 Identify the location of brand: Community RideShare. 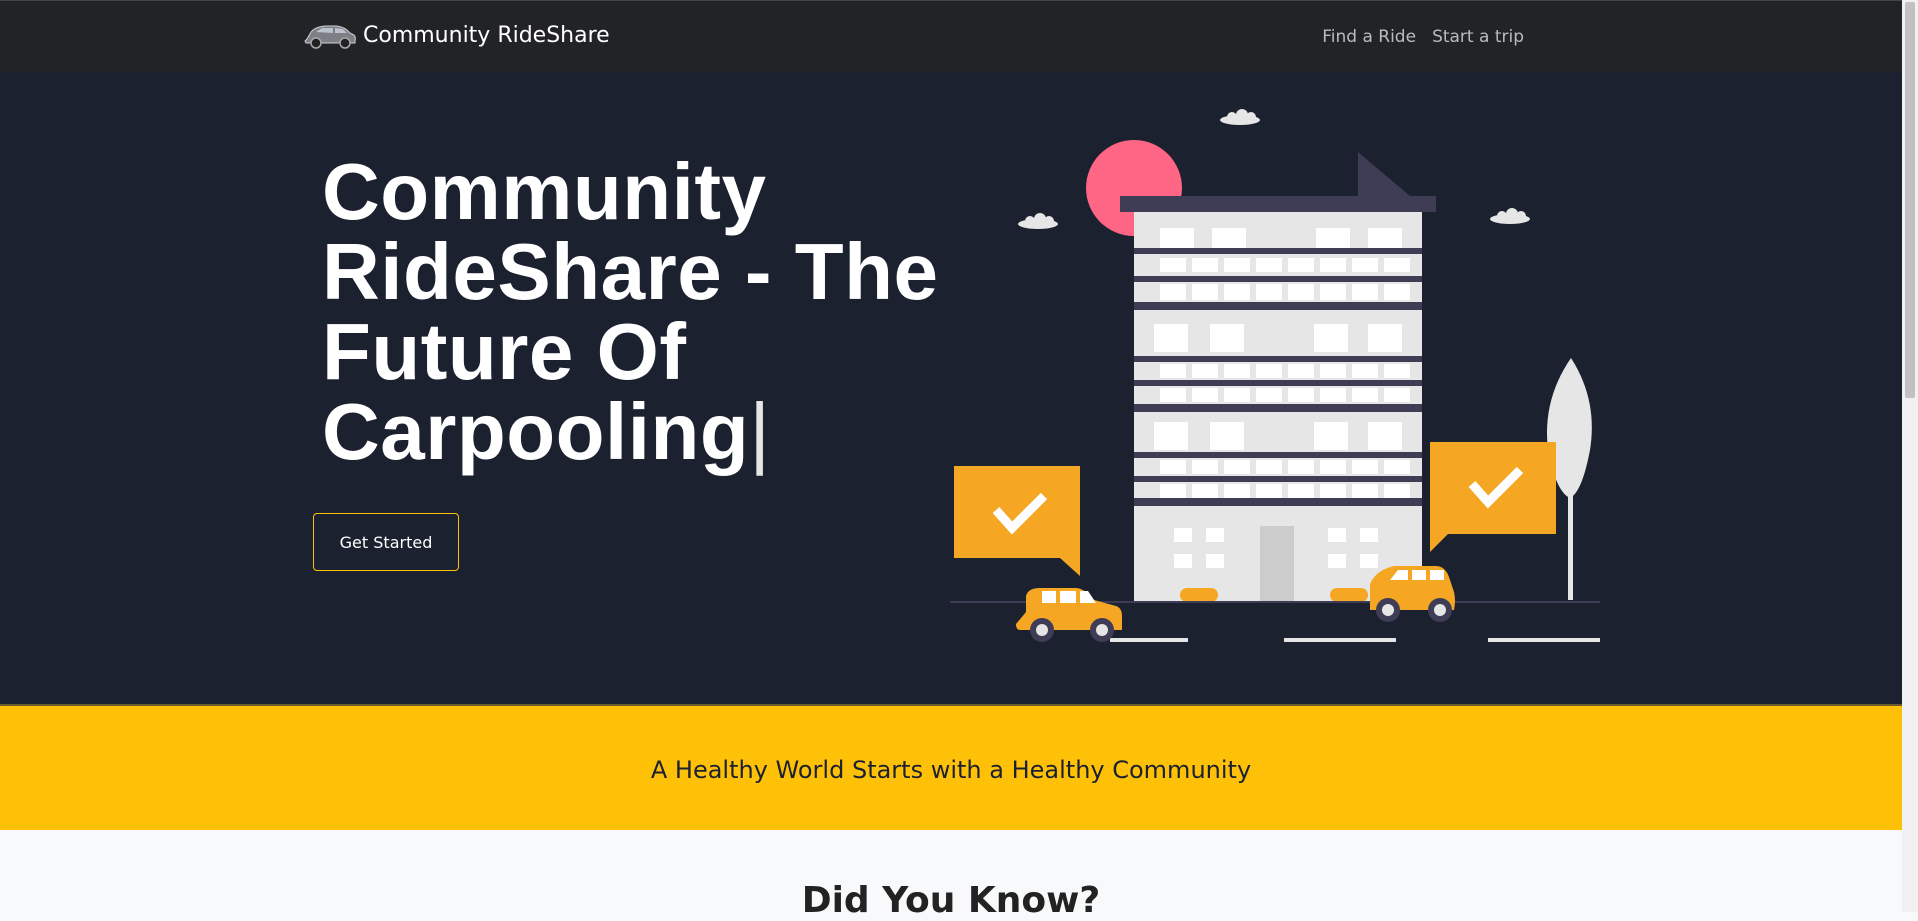
(456, 35).